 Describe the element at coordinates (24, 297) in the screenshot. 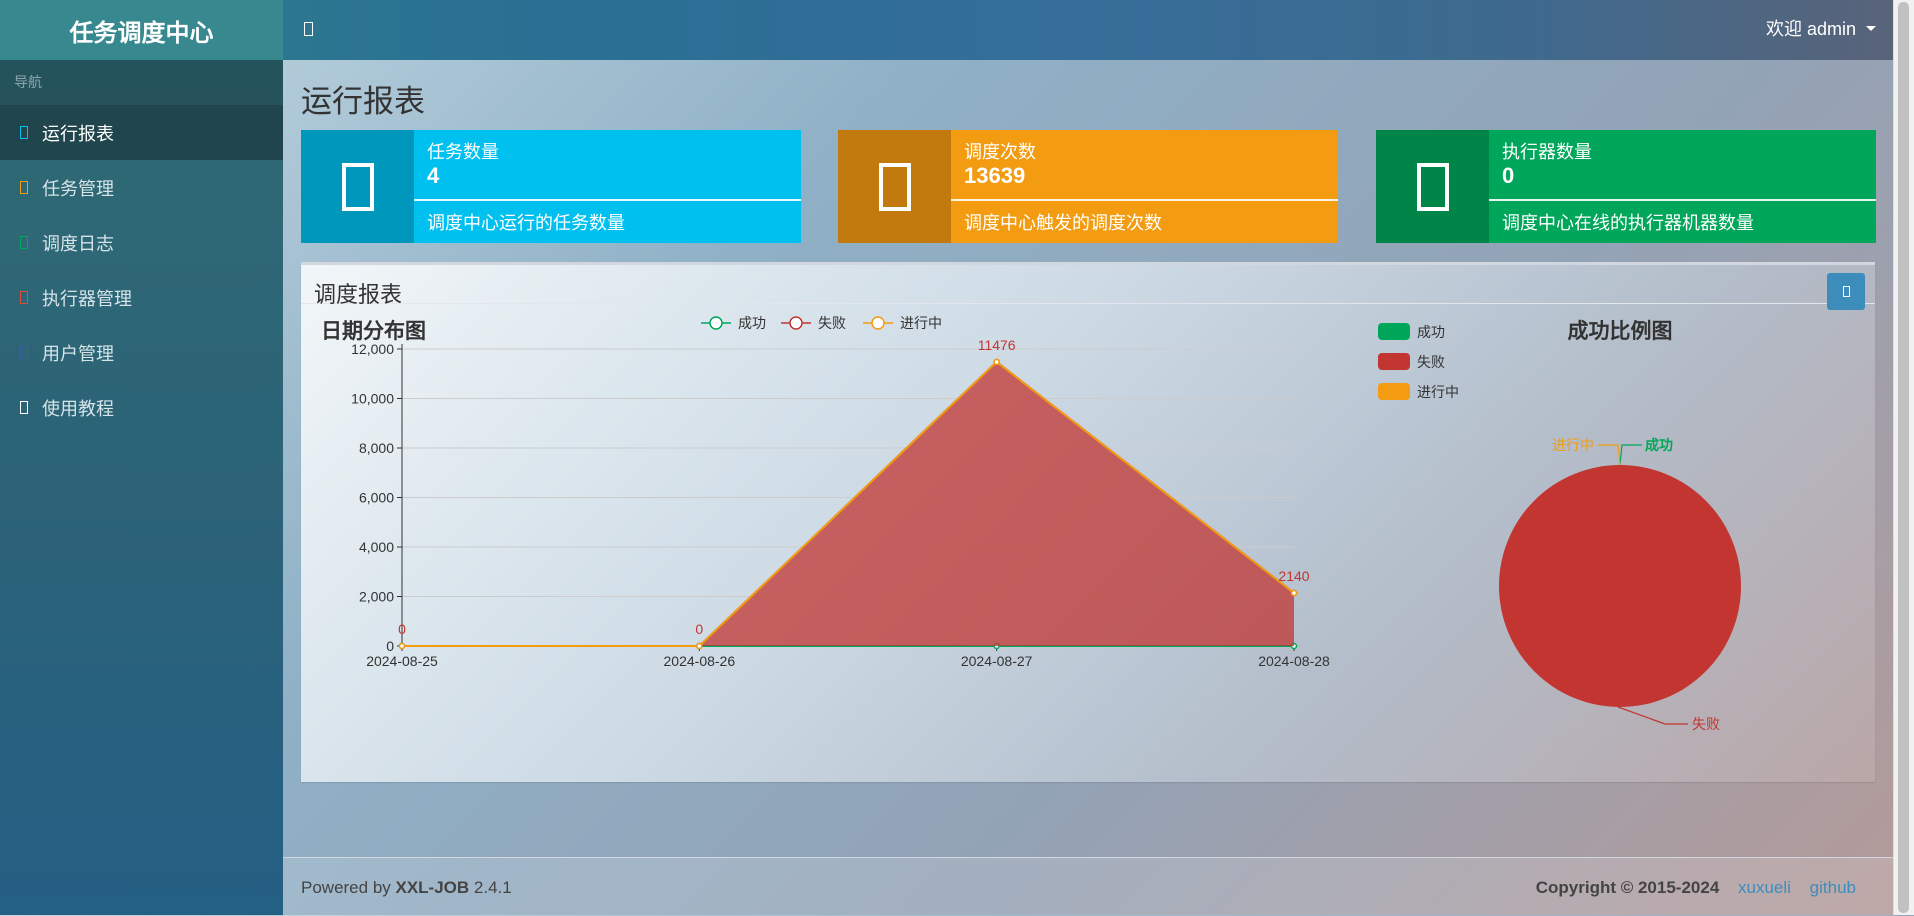

I see `executor-icon` at that location.